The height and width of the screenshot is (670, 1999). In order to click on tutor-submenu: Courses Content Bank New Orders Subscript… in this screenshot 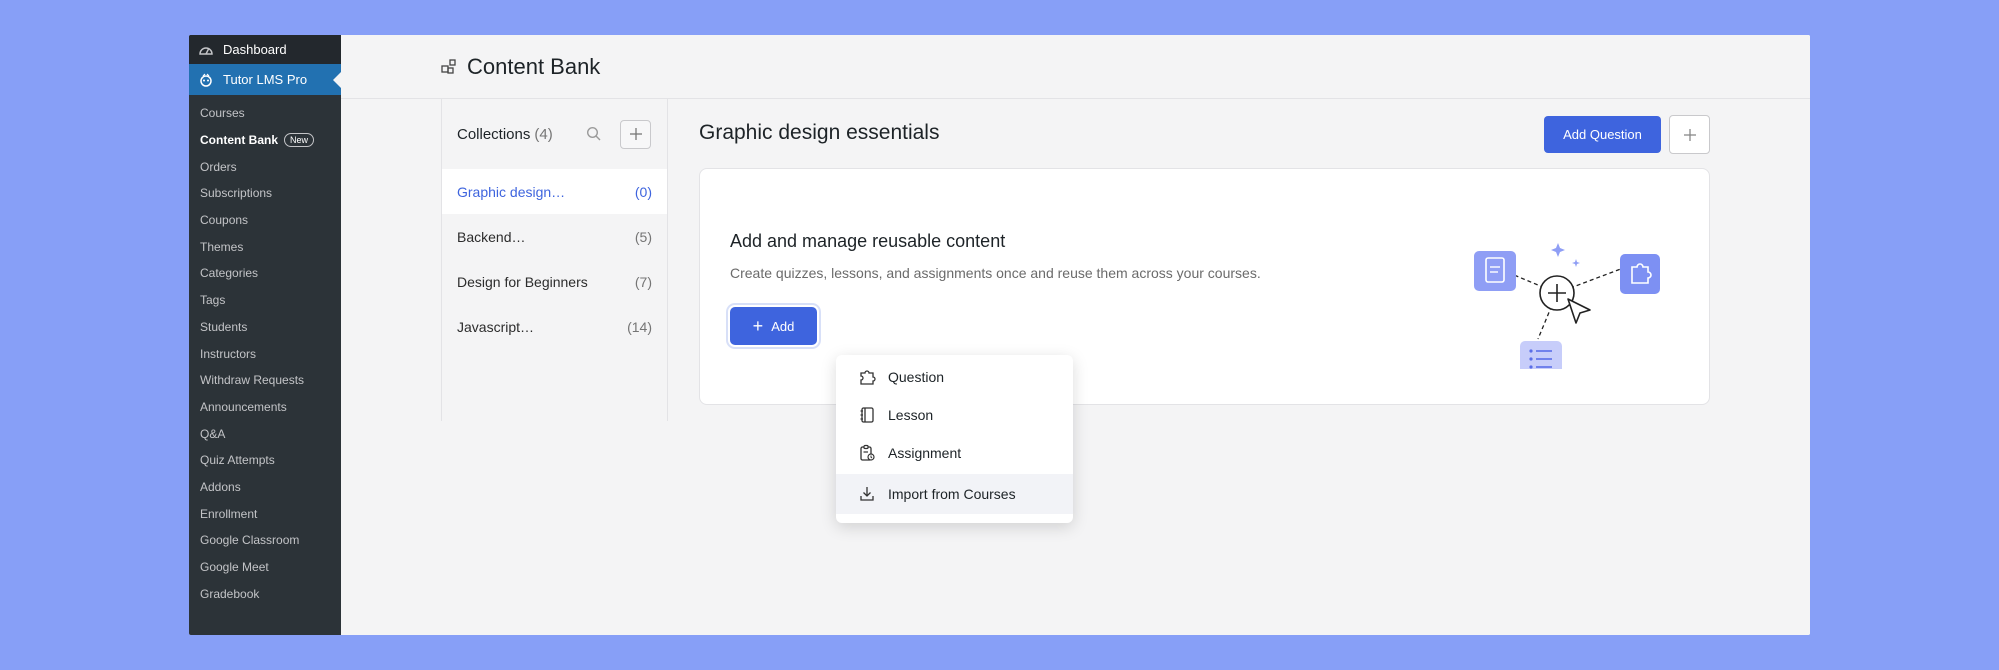, I will do `click(265, 351)`.